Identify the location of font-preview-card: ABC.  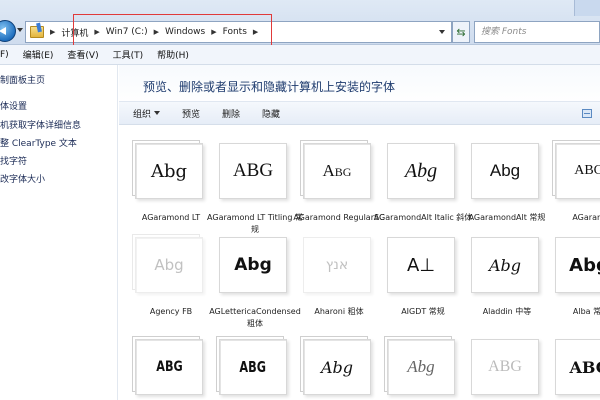
(577, 367).